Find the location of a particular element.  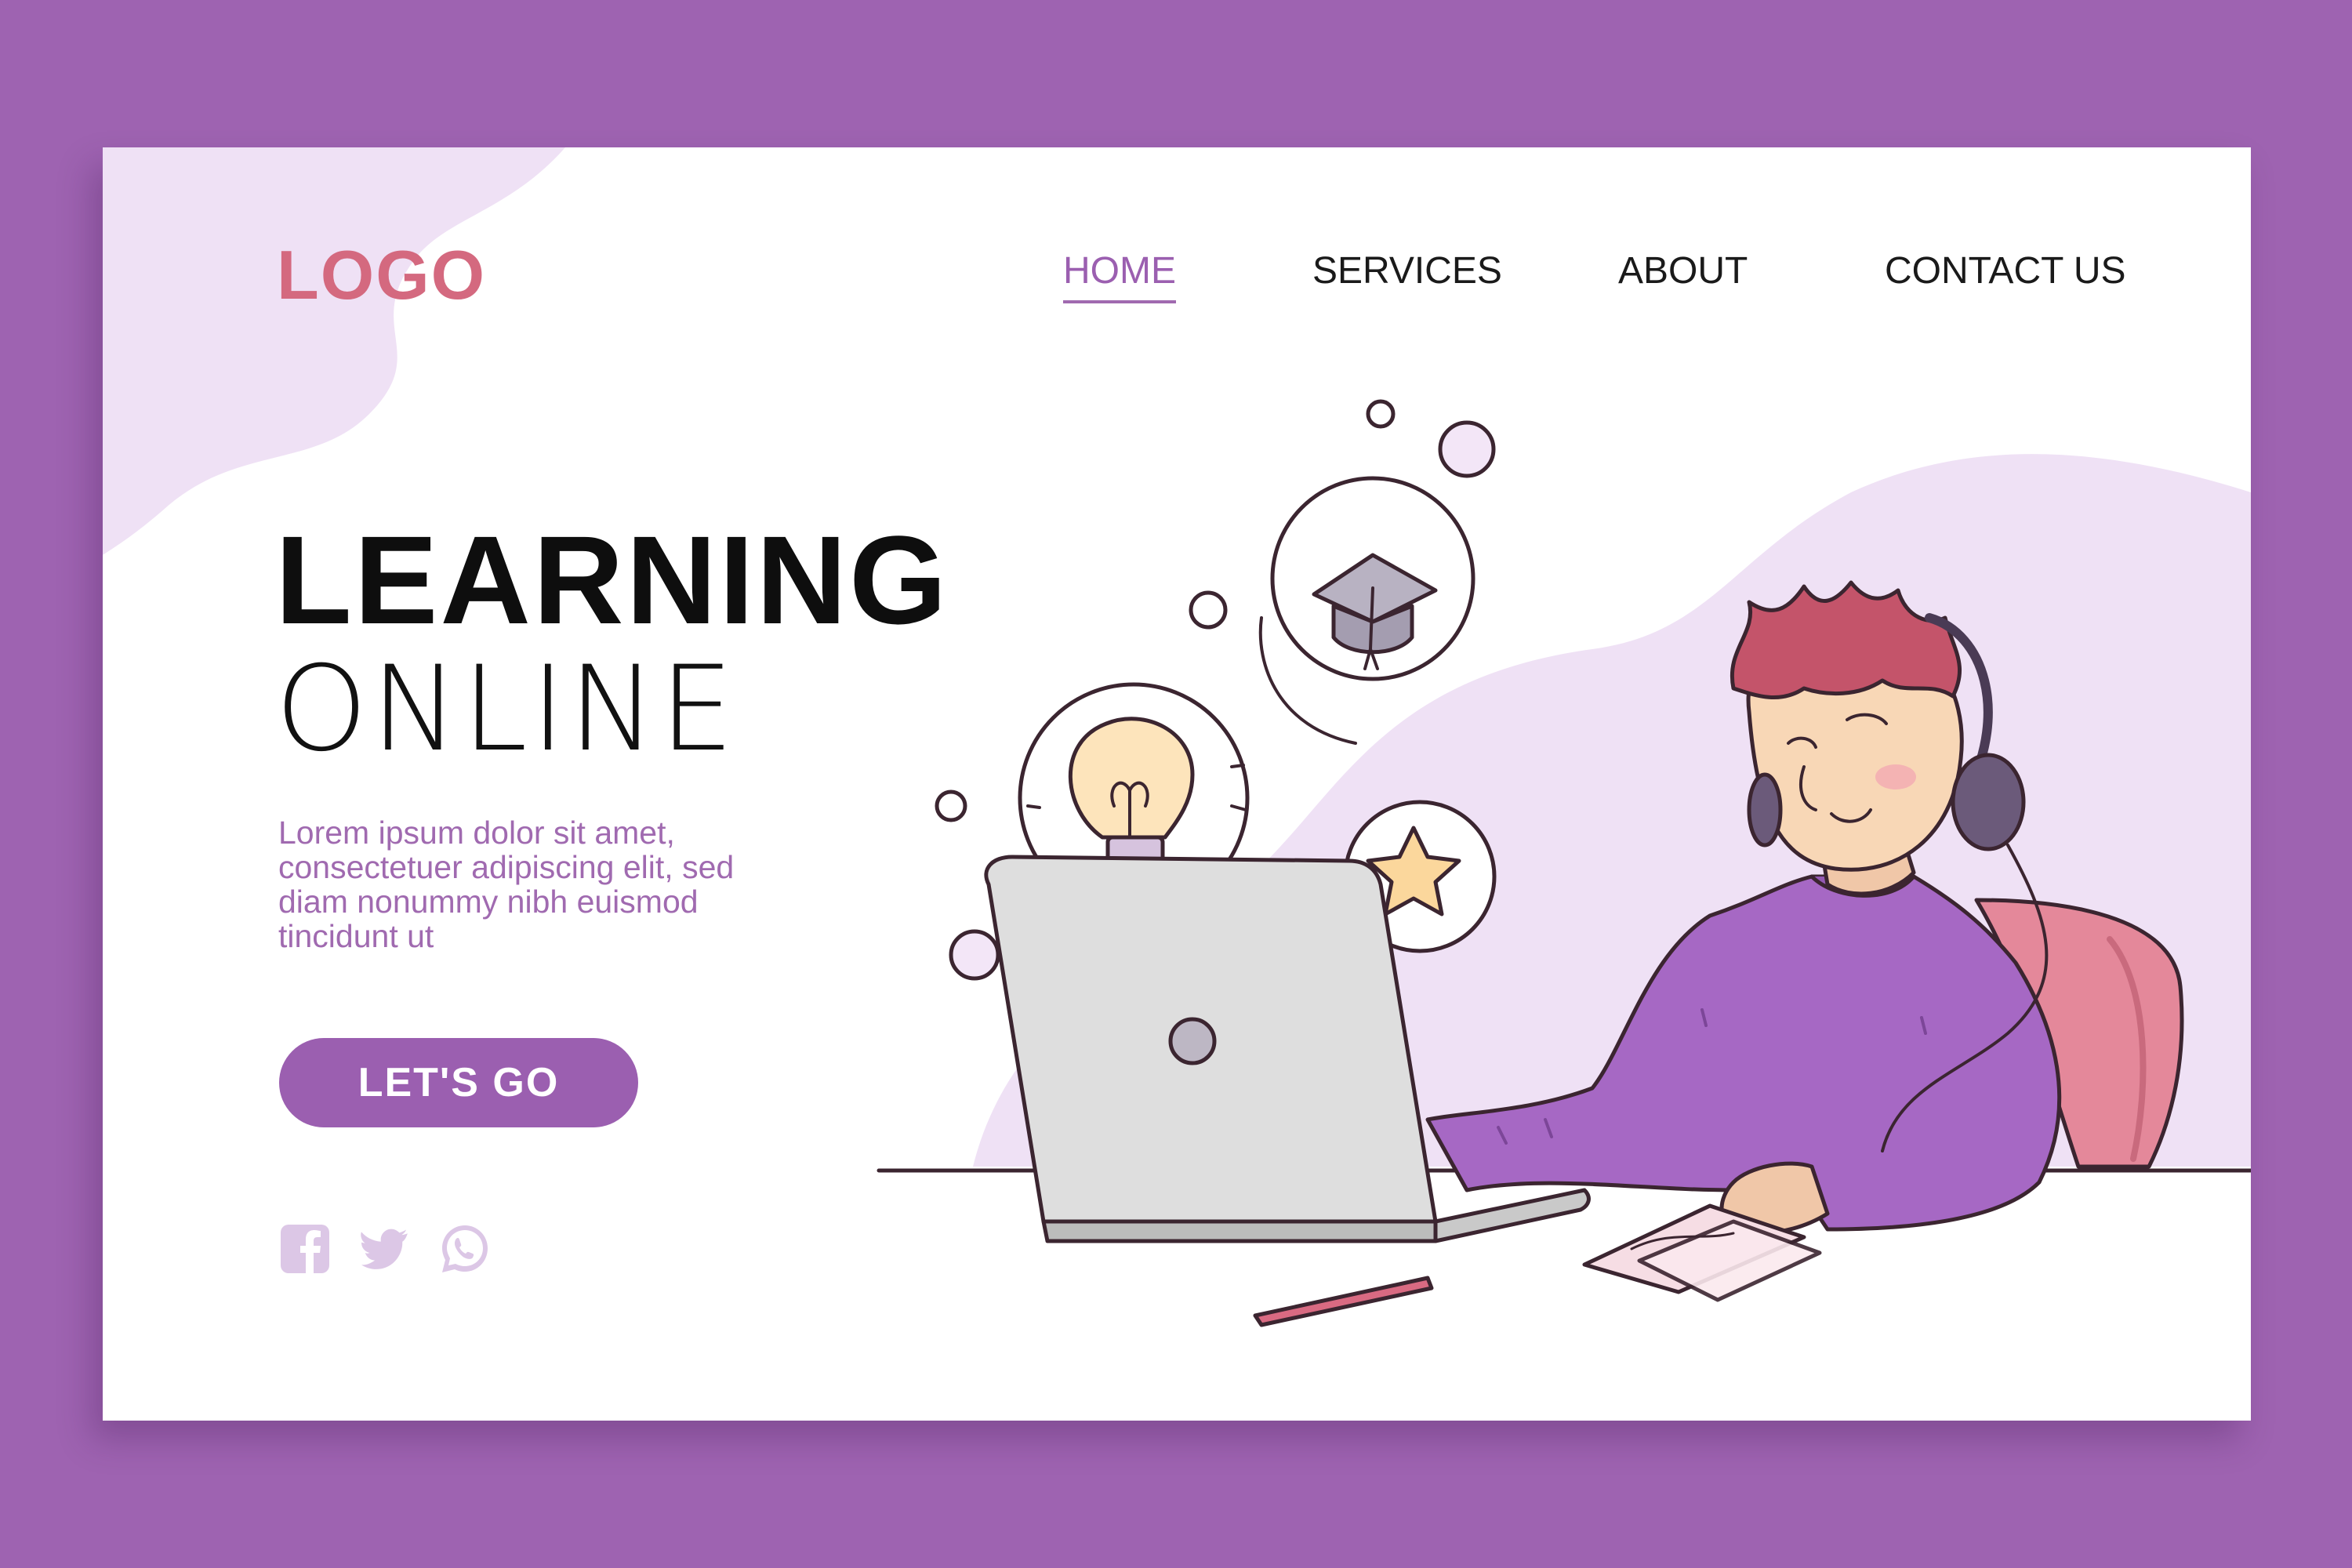

graduation-cap-icon is located at coordinates (1366, 610).